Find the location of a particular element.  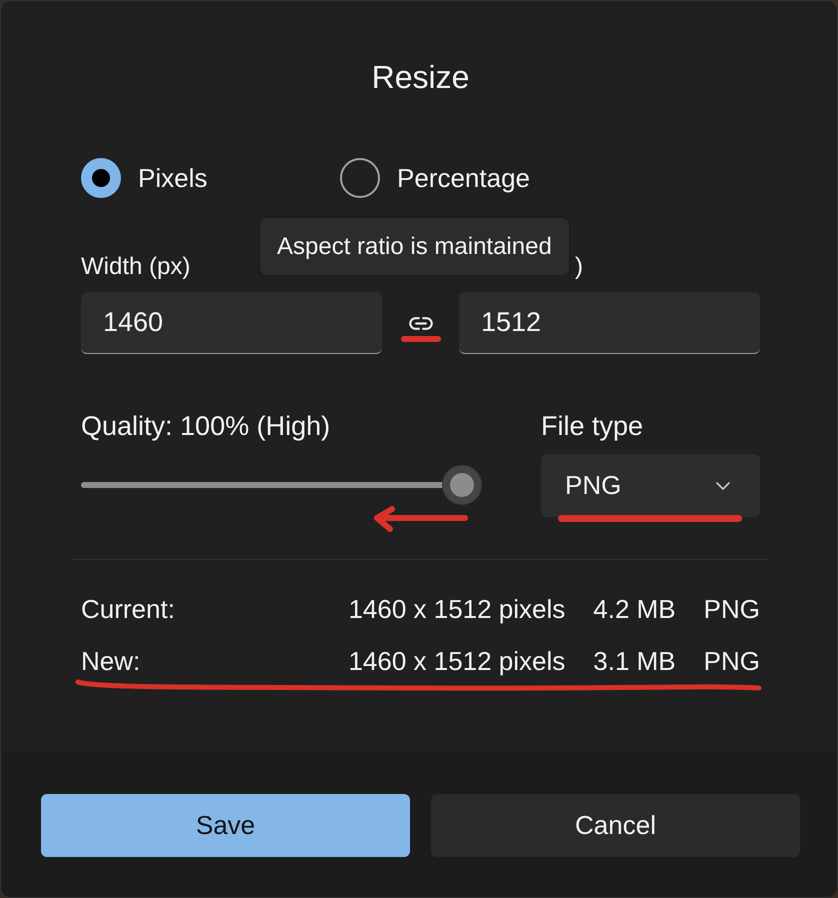

number-input: 1460 is located at coordinates (231, 323).